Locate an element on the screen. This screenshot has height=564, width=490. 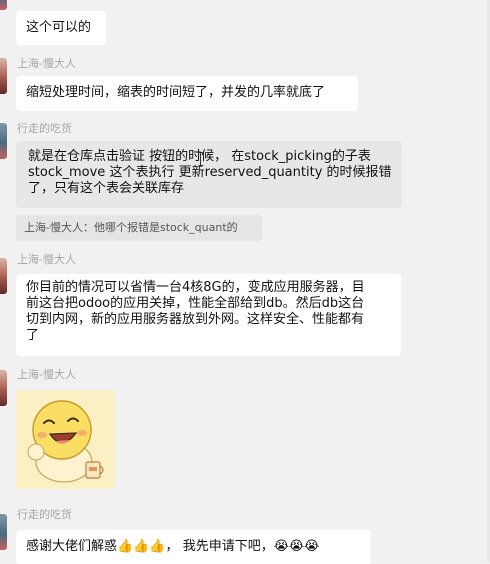
message-bubble: 缩短处理时间，缩表的时间短了，并发的几率就底了 is located at coordinates (187, 93).